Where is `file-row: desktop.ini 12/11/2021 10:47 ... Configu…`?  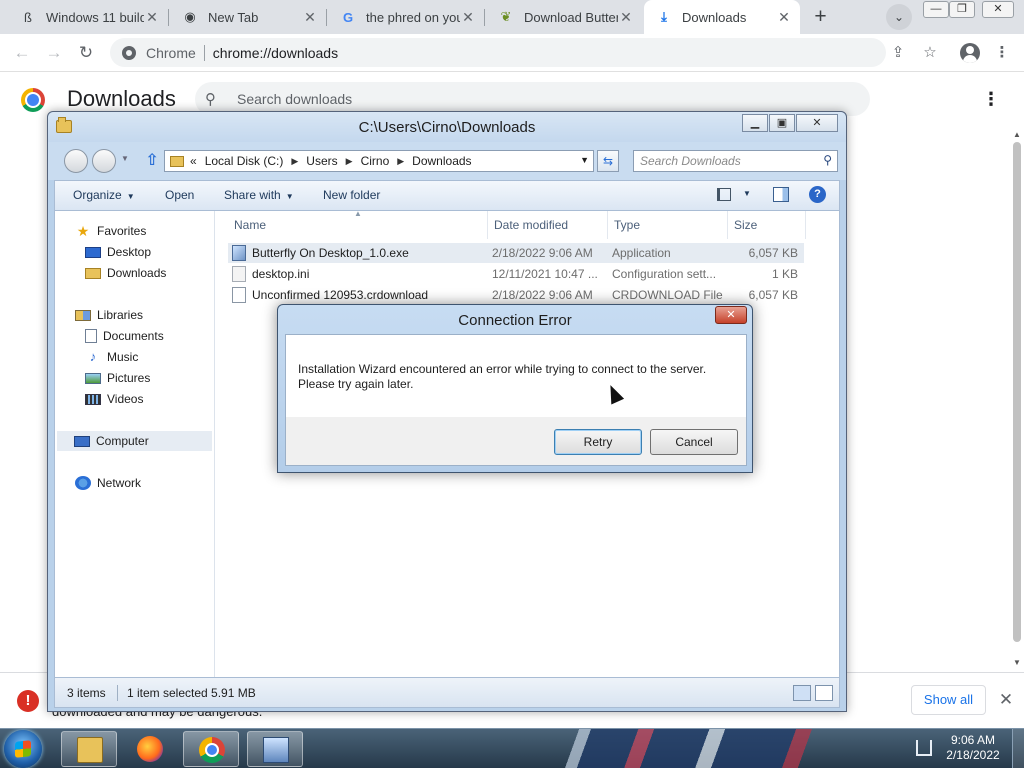 file-row: desktop.ini 12/11/2021 10:47 ... Configu… is located at coordinates (516, 274).